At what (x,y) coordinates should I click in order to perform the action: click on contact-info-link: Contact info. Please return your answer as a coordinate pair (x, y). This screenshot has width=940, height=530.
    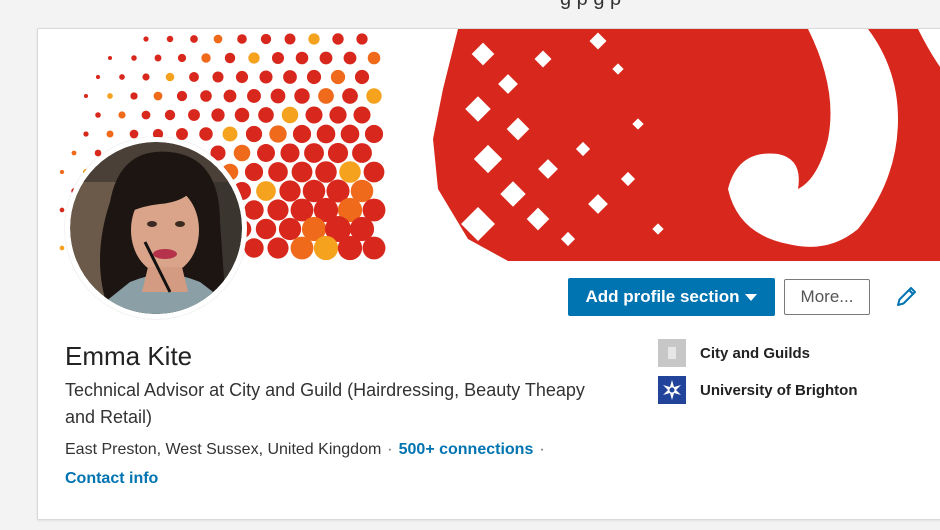
    Looking at the image, I should click on (111, 479).